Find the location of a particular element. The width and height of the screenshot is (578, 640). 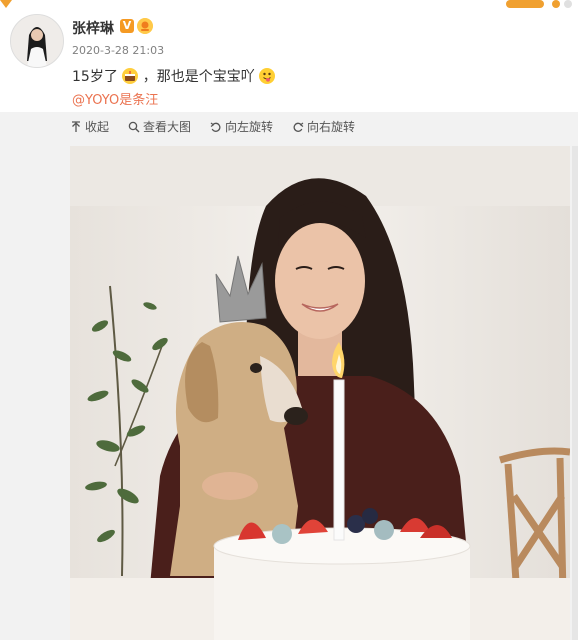

collapse-icon is located at coordinates (76, 126).